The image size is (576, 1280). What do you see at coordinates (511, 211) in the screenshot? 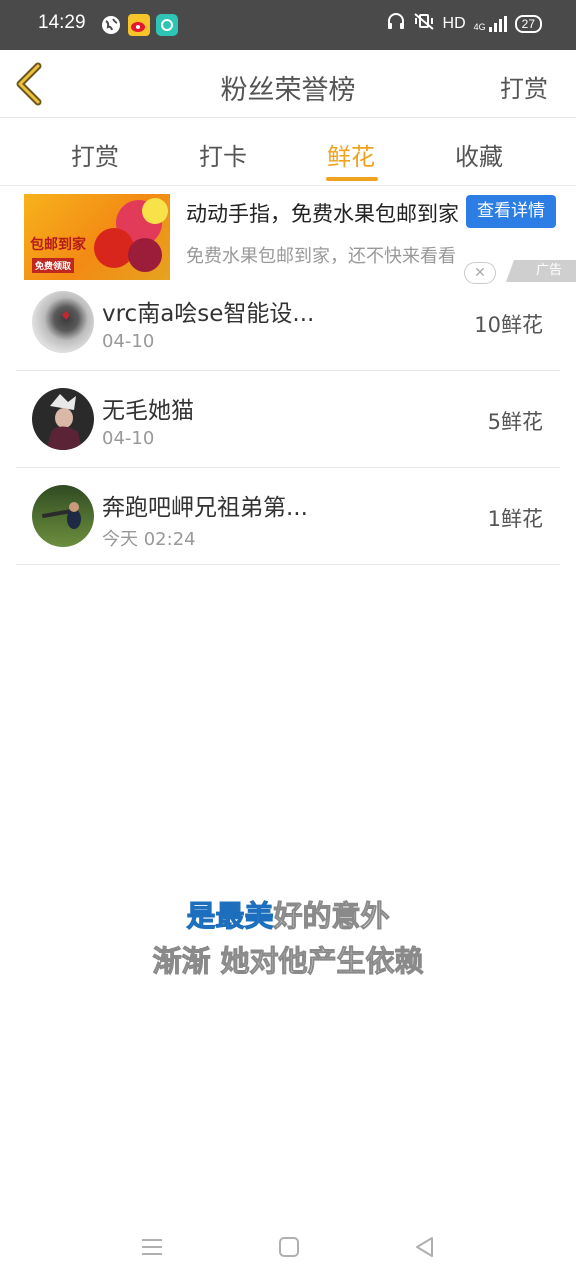
I see `ad-details-button: 查看详情` at bounding box center [511, 211].